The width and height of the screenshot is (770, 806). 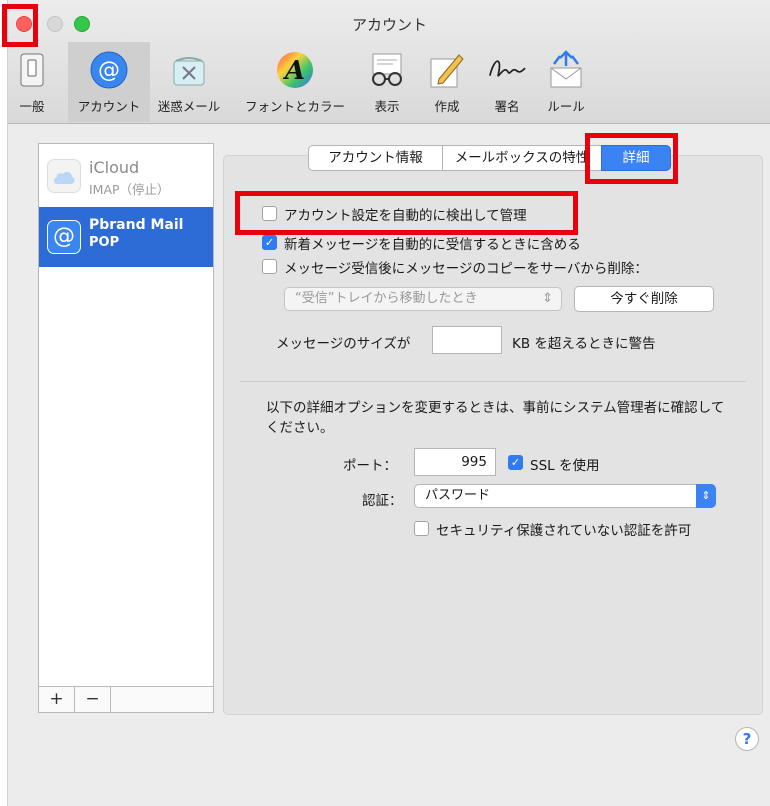 I want to click on toolbar-accounts: @ アカウント, so click(x=109, y=82).